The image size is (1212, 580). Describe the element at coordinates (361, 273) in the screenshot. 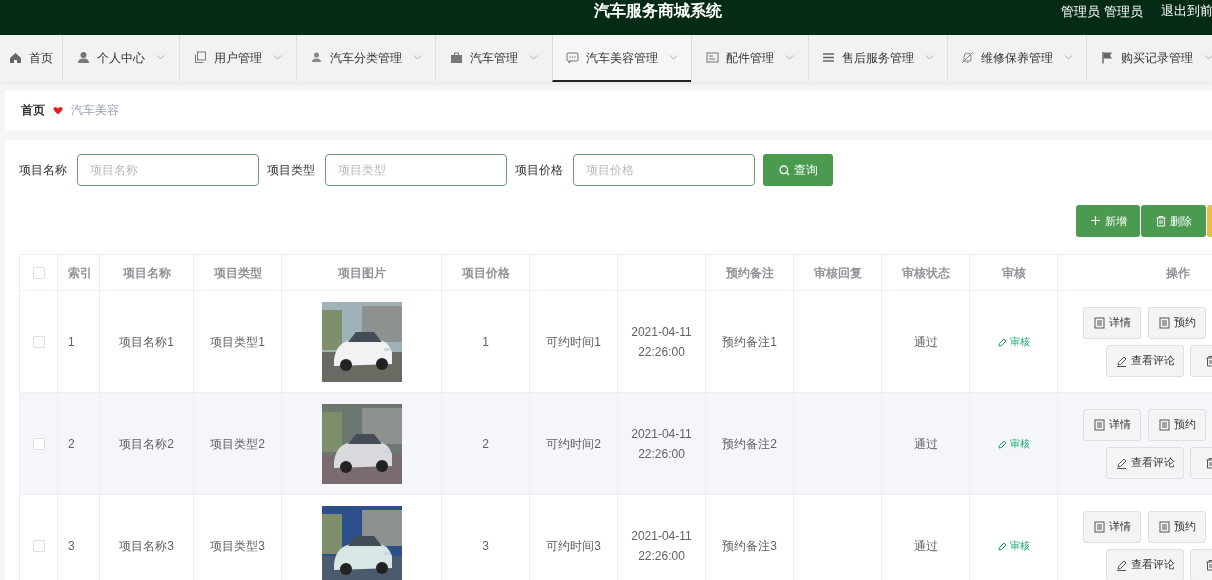

I see `column-header: 项目图片` at that location.